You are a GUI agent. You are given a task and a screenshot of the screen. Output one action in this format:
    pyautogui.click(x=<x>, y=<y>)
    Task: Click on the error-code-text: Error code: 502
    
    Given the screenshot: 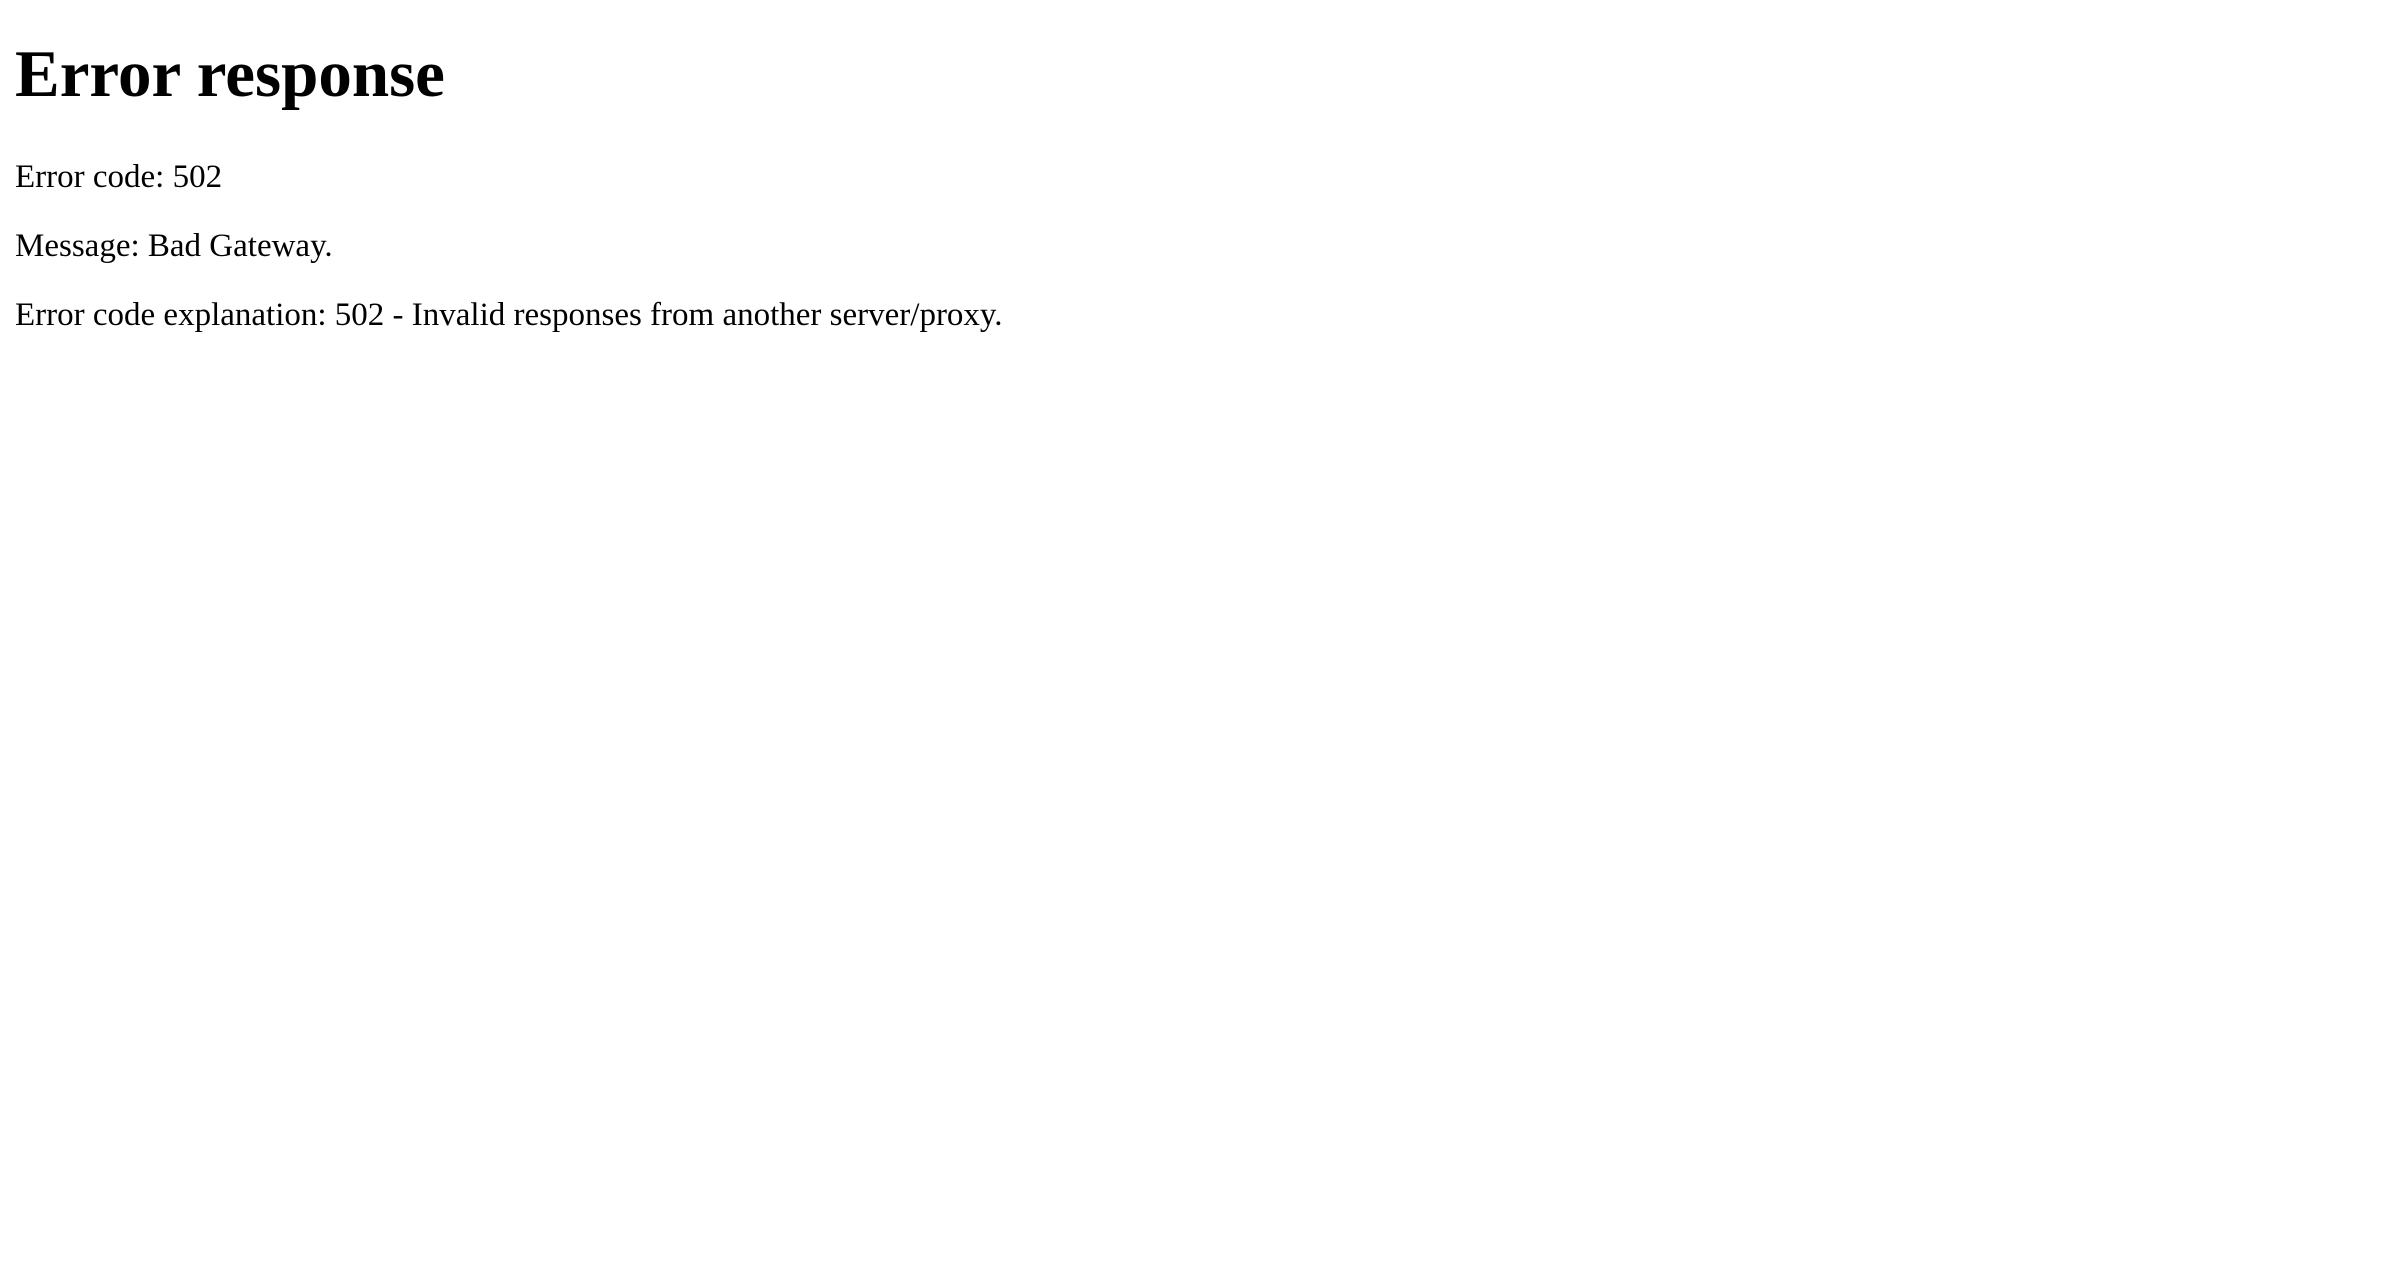 What is the action you would take?
    pyautogui.click(x=119, y=177)
    